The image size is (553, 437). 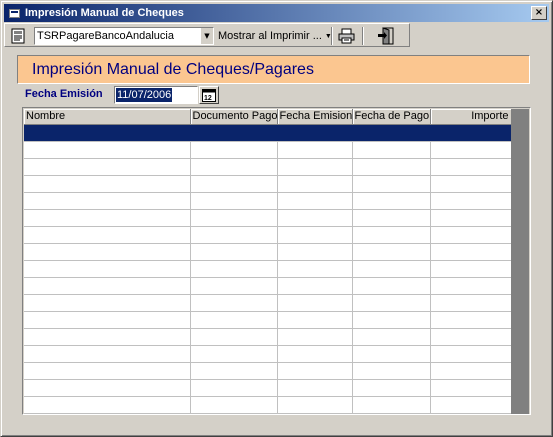 I want to click on column-header-importe: Importe, so click(x=470, y=117).